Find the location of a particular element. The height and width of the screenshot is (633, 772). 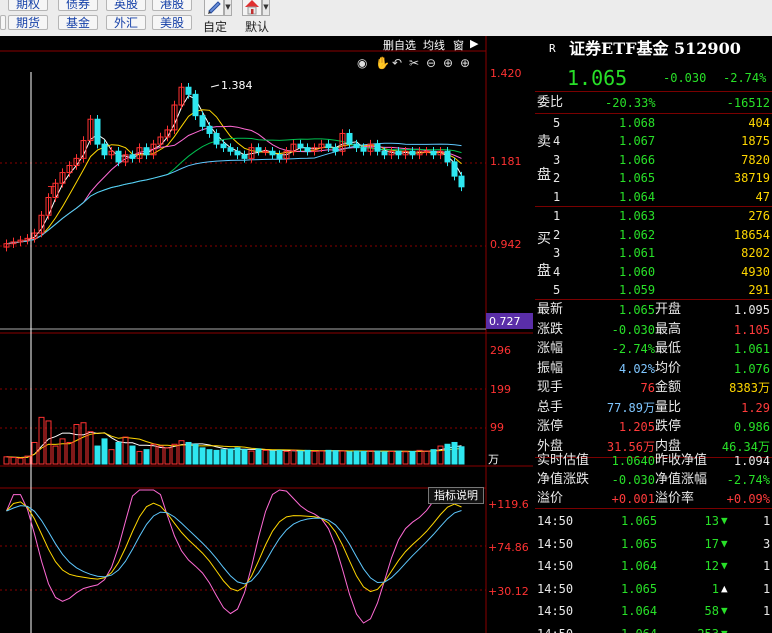

fund-value: +0.09% is located at coordinates (748, 499).